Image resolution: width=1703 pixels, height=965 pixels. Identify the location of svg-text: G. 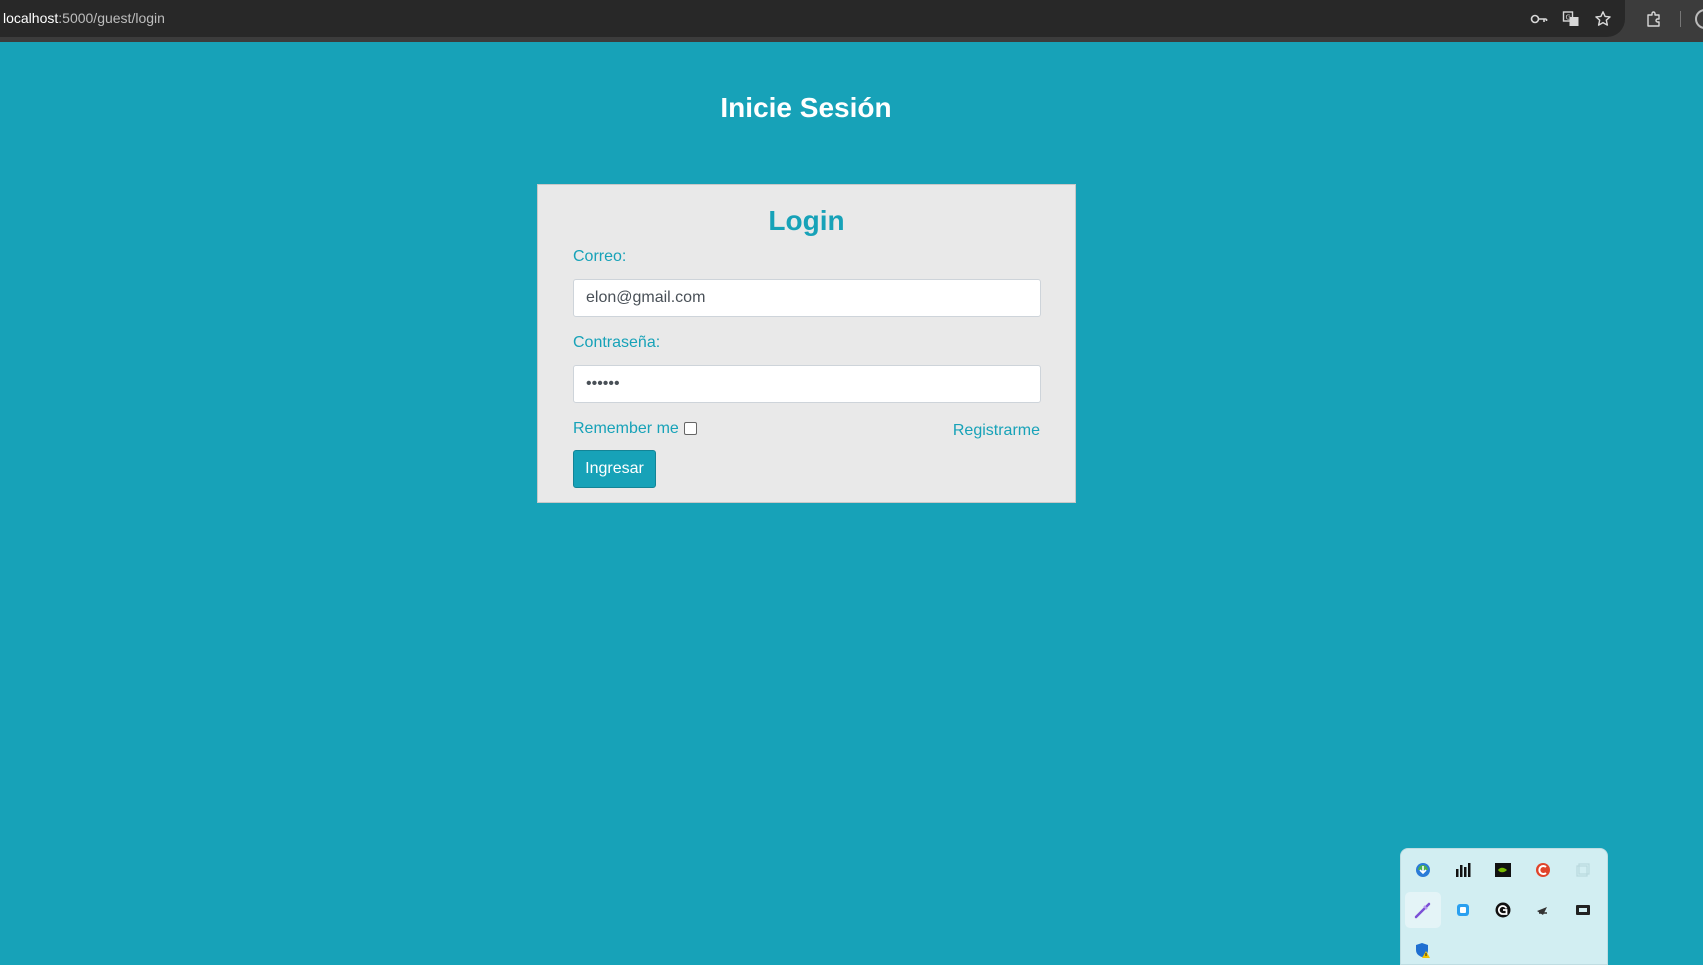
(1568, 18).